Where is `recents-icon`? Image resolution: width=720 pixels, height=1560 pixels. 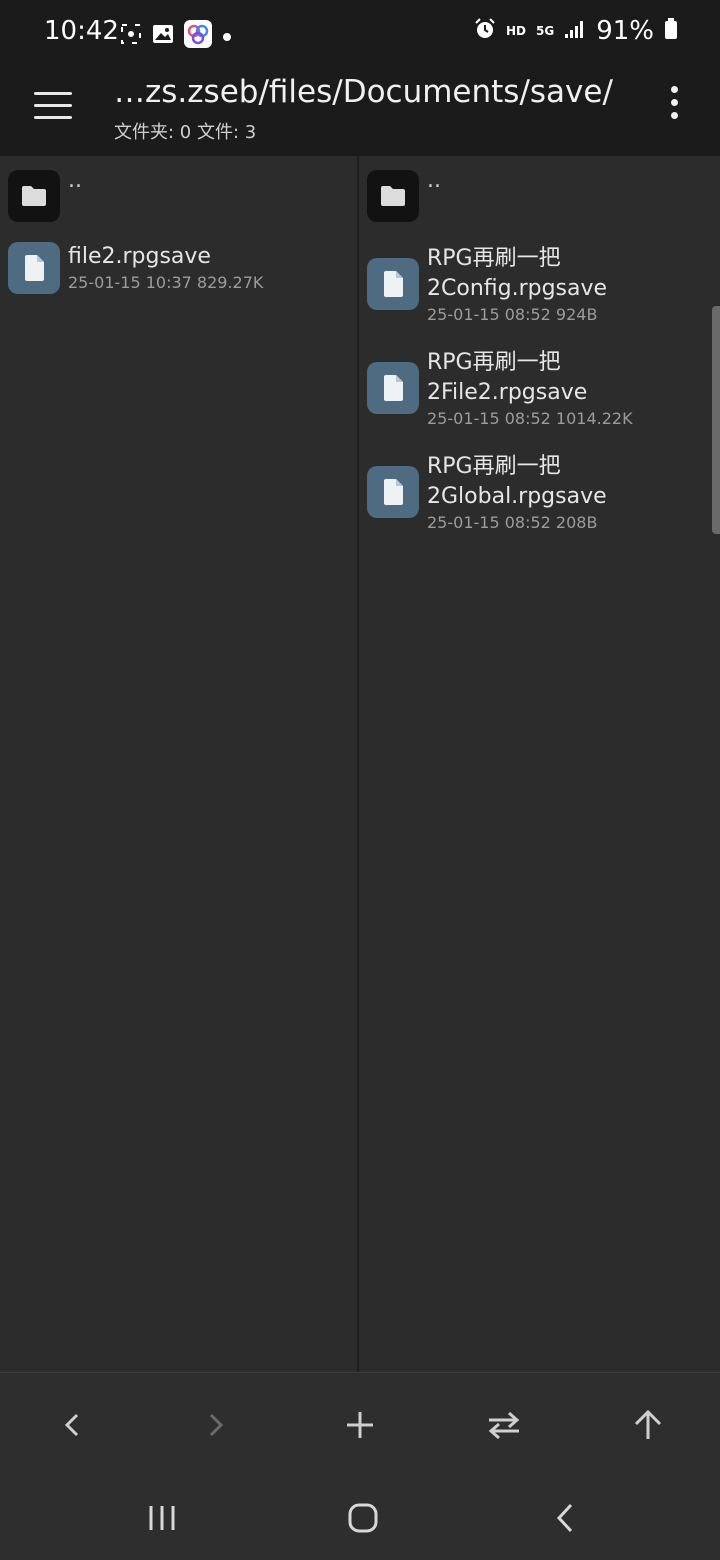 recents-icon is located at coordinates (162, 1518).